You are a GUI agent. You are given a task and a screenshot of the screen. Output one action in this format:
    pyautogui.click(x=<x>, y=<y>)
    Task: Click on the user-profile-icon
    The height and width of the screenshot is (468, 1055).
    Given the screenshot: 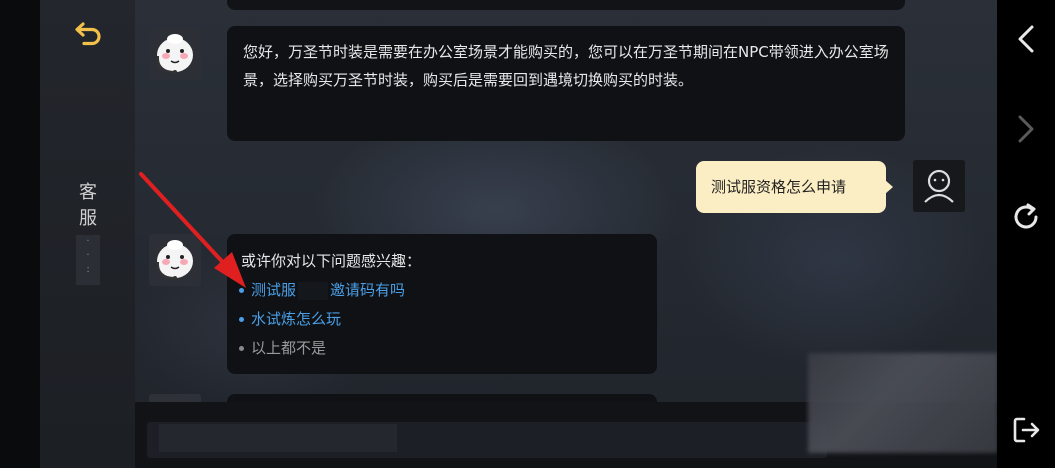 What is the action you would take?
    pyautogui.click(x=939, y=186)
    